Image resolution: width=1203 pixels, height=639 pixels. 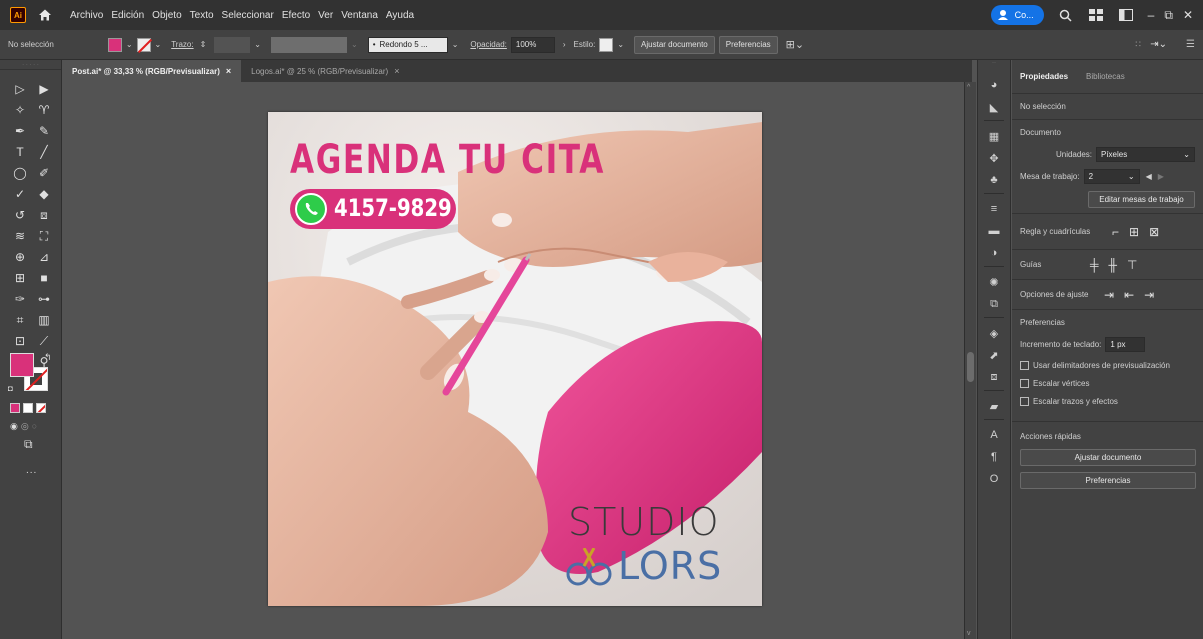 What do you see at coordinates (1024, 383) in the screenshot?
I see `scale-corners-checkbox` at bounding box center [1024, 383].